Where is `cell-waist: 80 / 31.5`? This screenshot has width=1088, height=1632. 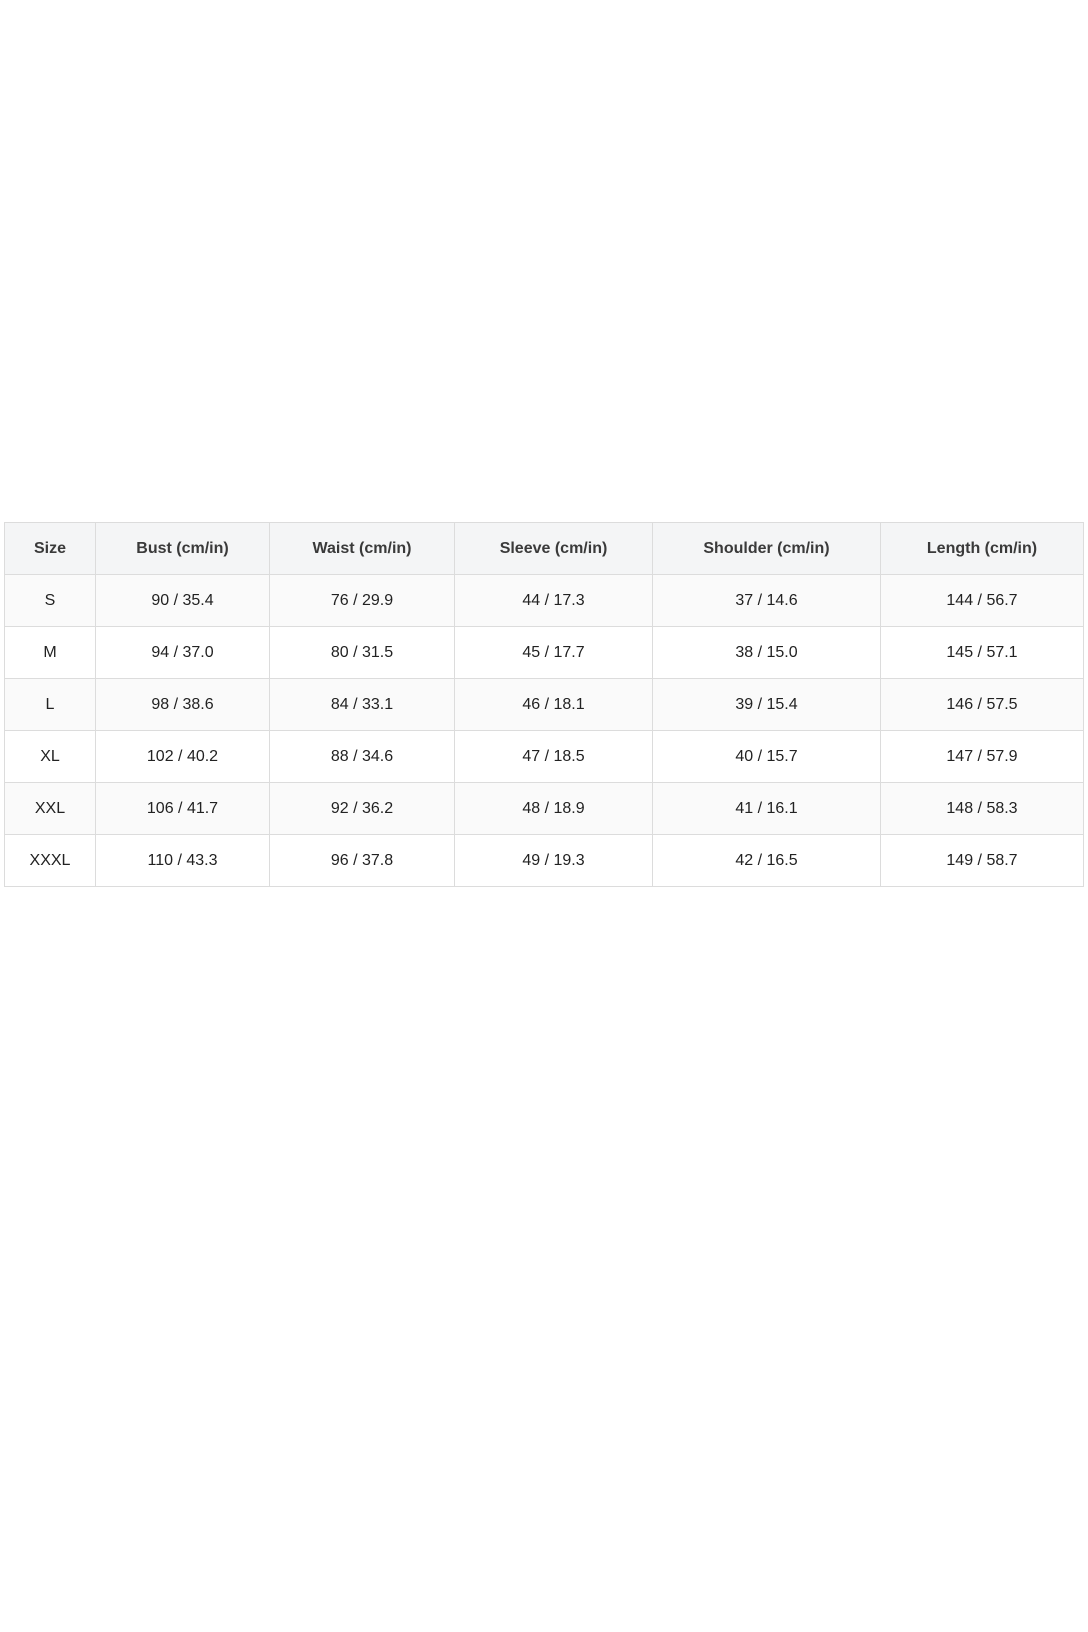
cell-waist: 80 / 31.5 is located at coordinates (362, 652).